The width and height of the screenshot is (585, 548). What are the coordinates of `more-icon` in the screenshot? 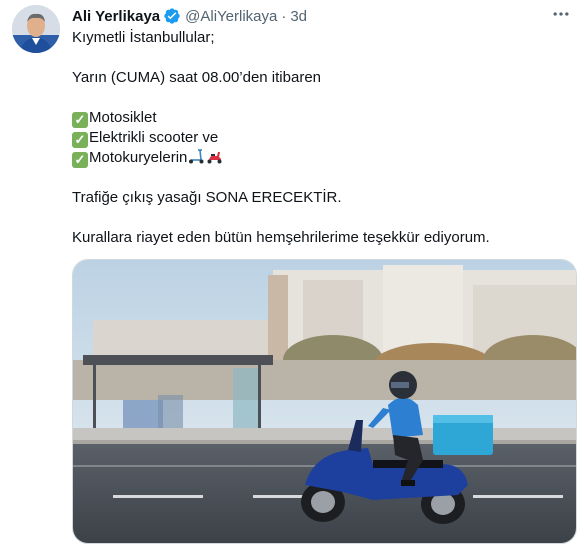 It's located at (561, 14).